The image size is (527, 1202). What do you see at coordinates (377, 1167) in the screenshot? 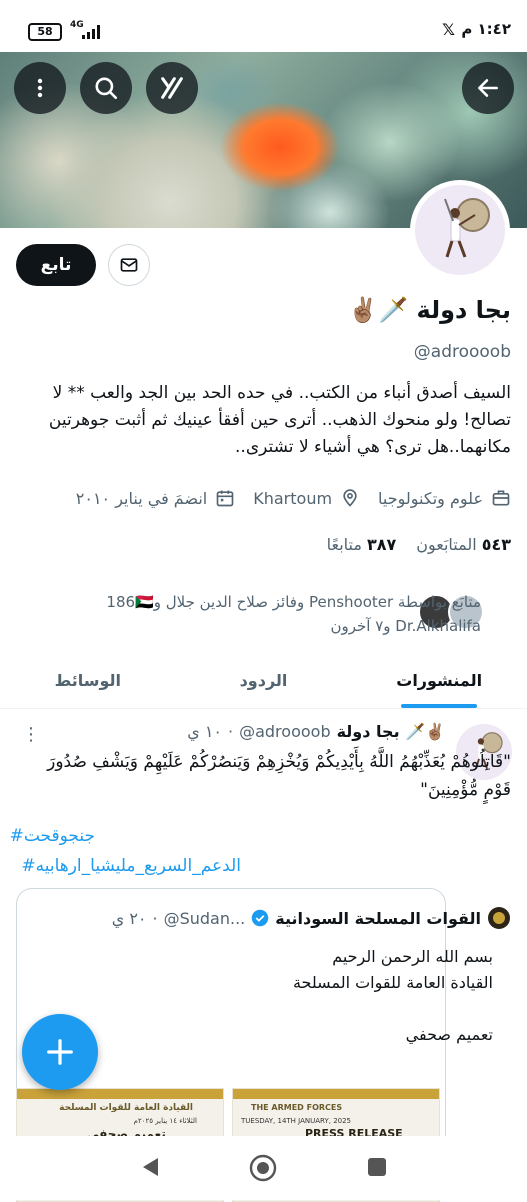
I see `nav-recents-icon` at bounding box center [377, 1167].